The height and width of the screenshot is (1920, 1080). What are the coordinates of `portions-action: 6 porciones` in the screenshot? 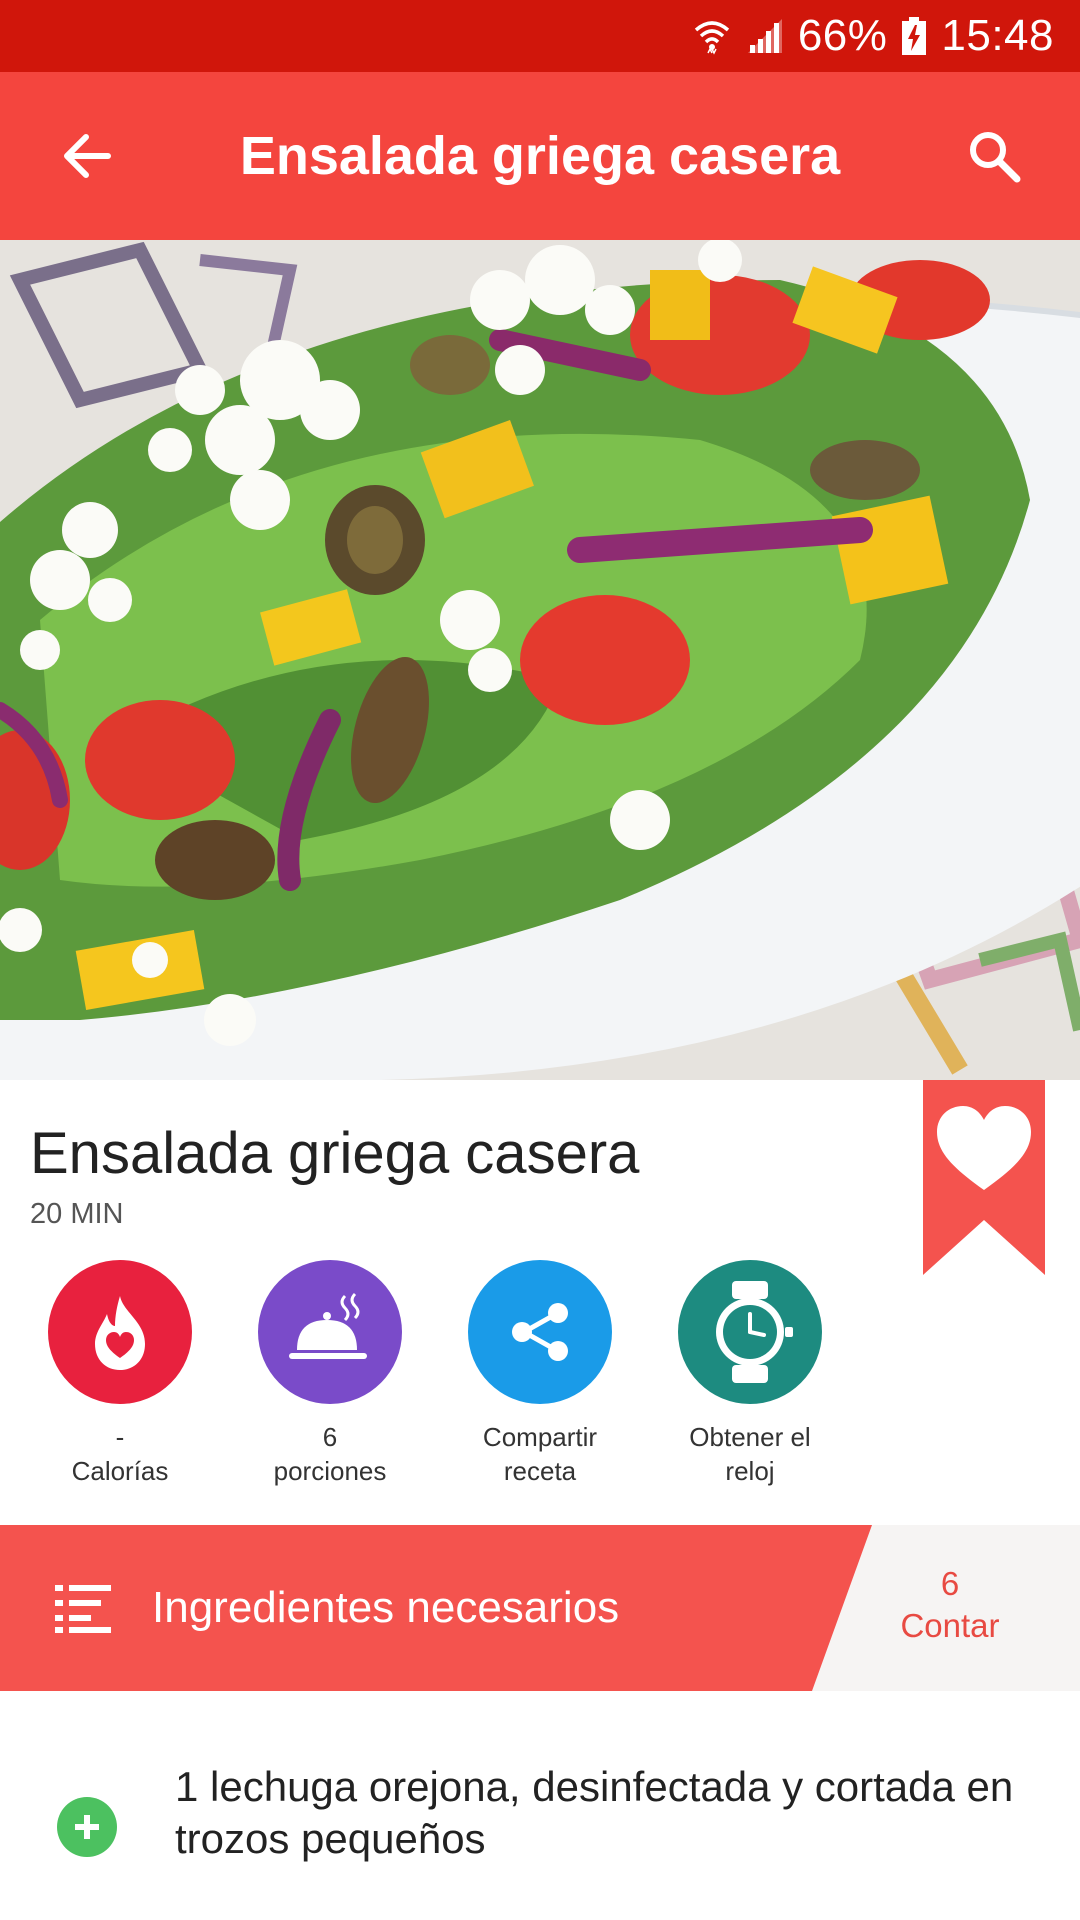 It's located at (330, 1374).